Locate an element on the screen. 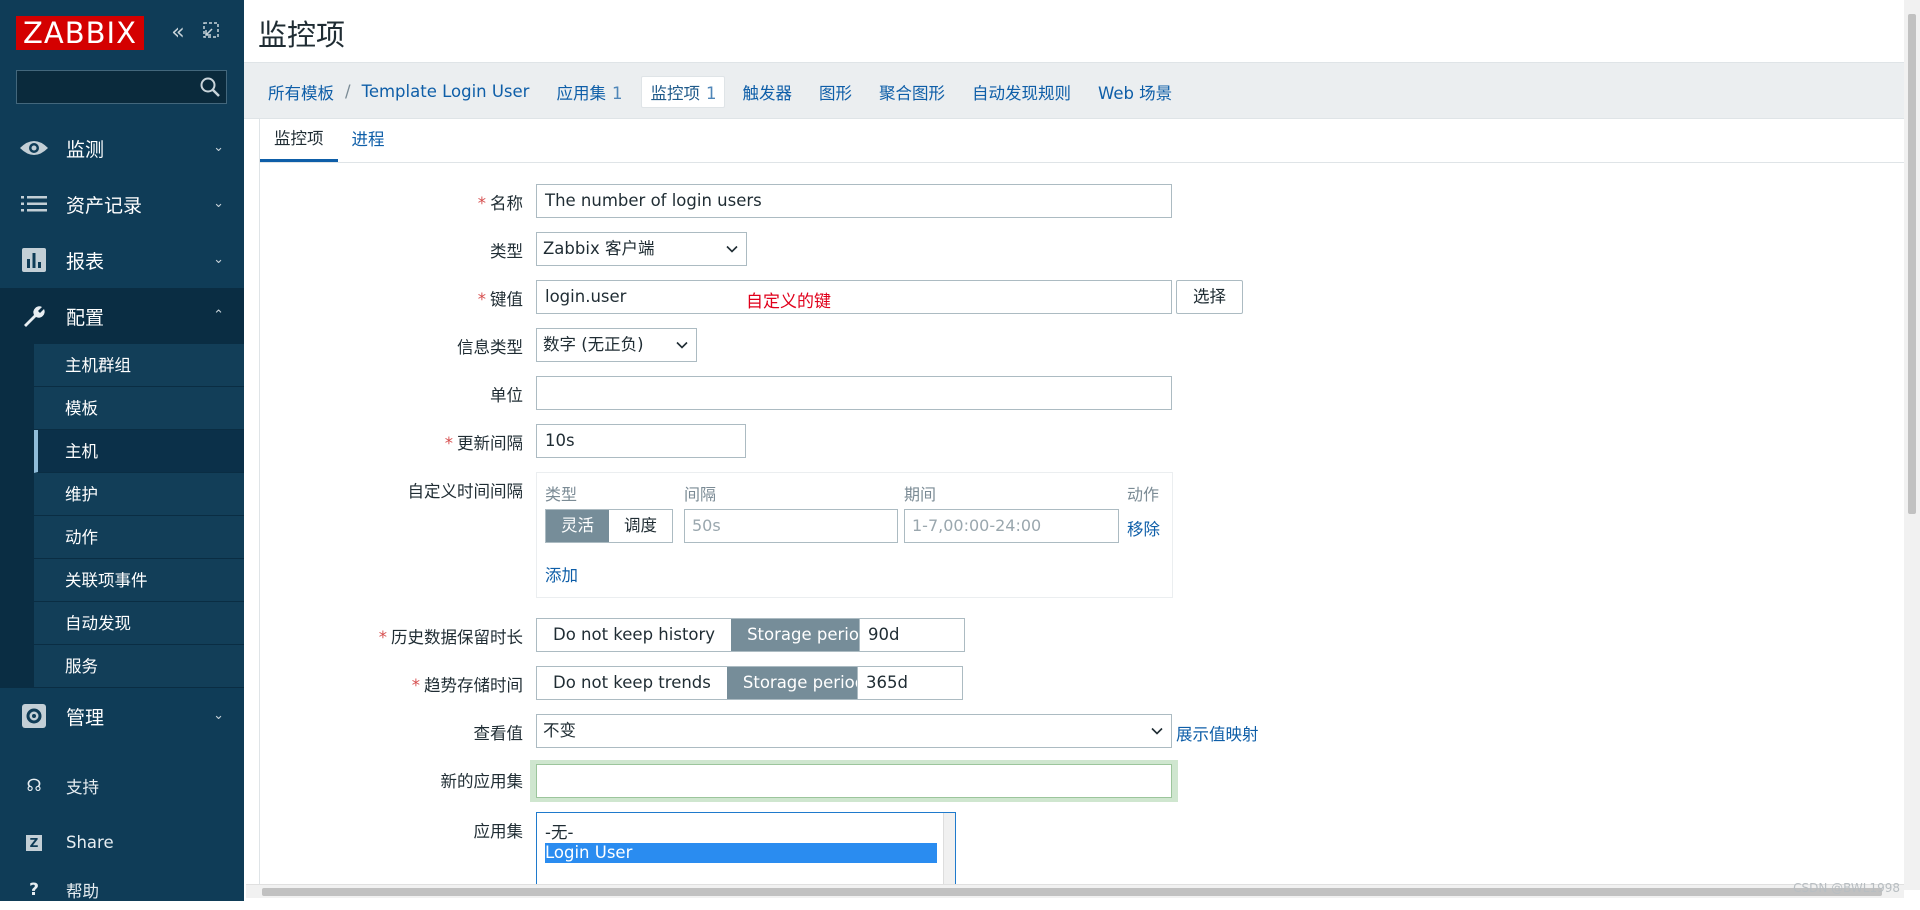 Image resolution: width=1920 pixels, height=910 pixels. tab-discovery-rules: 自动发现规则 is located at coordinates (1021, 92).